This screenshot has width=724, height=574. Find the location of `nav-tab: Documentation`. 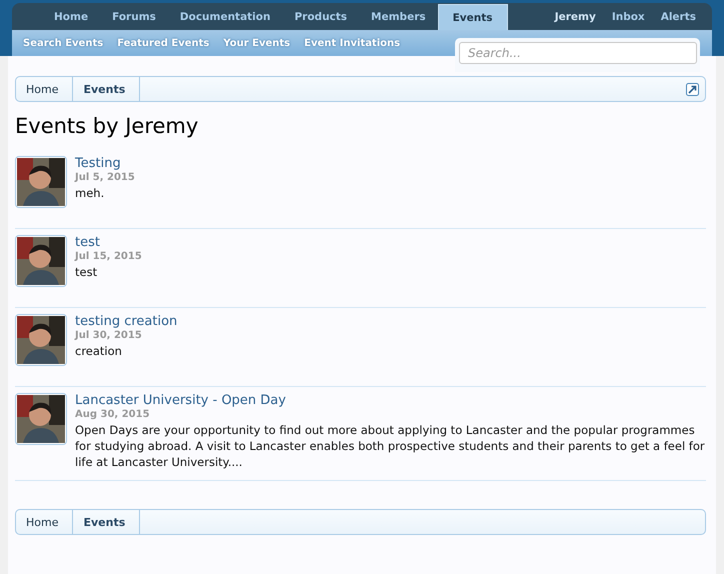

nav-tab: Documentation is located at coordinates (225, 16).